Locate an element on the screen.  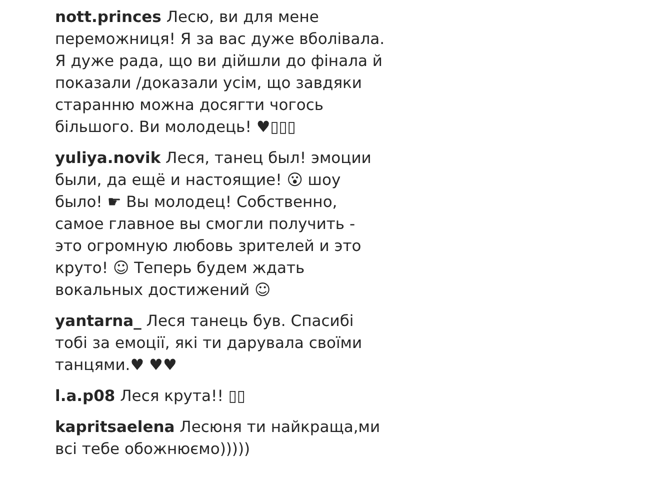
comment-text: kapritsaelena Лесюня ти найкраща,ми всі тебе обожнюємо))))) is located at coordinates (218, 438).